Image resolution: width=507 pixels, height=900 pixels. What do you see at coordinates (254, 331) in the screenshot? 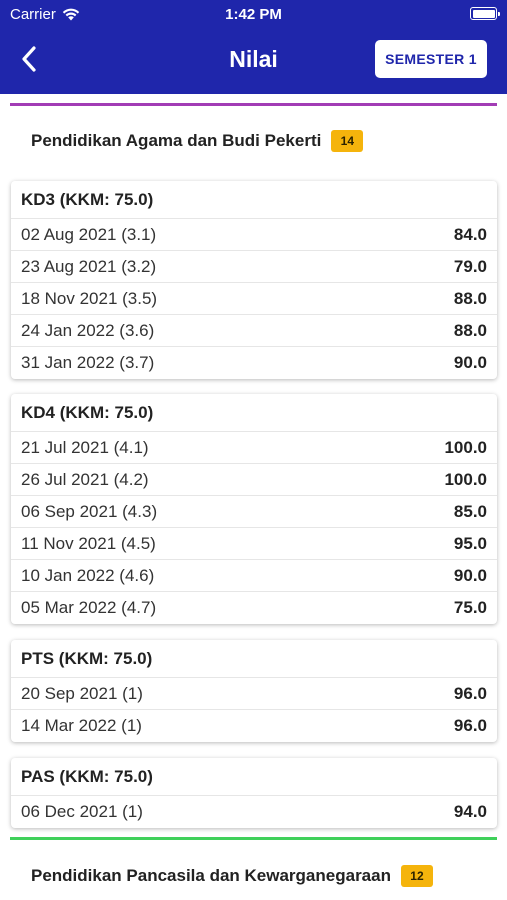
I see `grade-row: 24 Jan 2022 (3.6) 88.0` at bounding box center [254, 331].